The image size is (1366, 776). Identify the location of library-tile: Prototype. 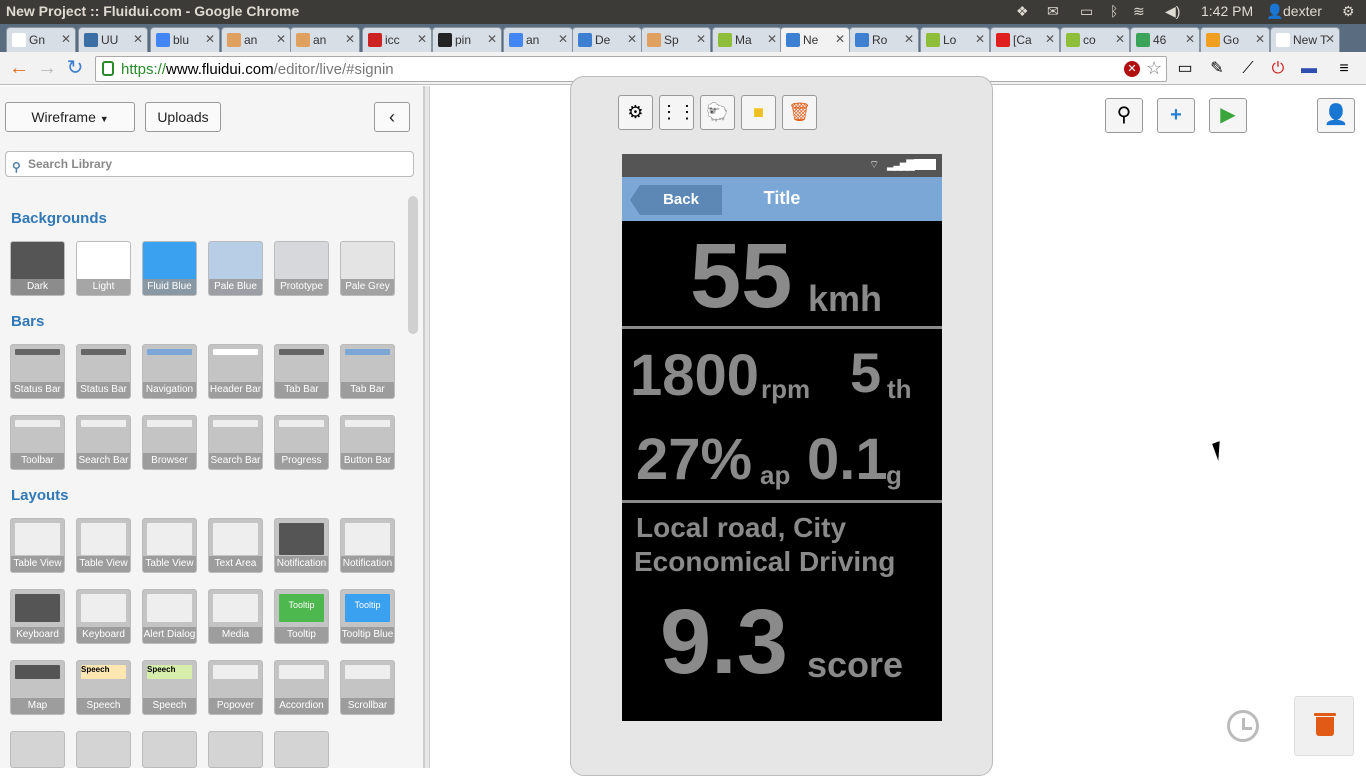
(301, 268).